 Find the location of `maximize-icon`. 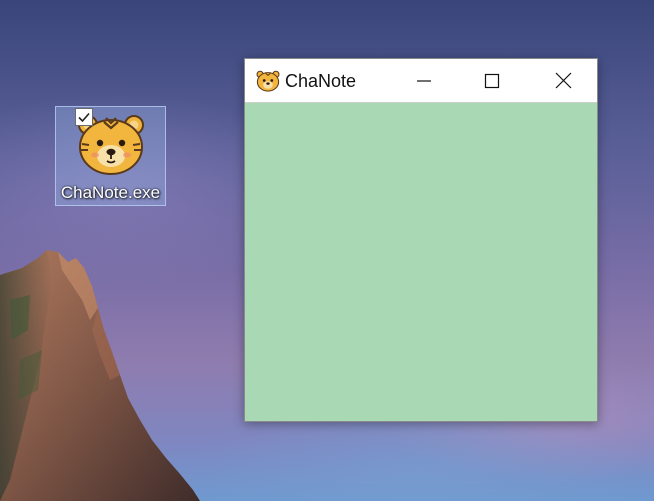

maximize-icon is located at coordinates (492, 80).